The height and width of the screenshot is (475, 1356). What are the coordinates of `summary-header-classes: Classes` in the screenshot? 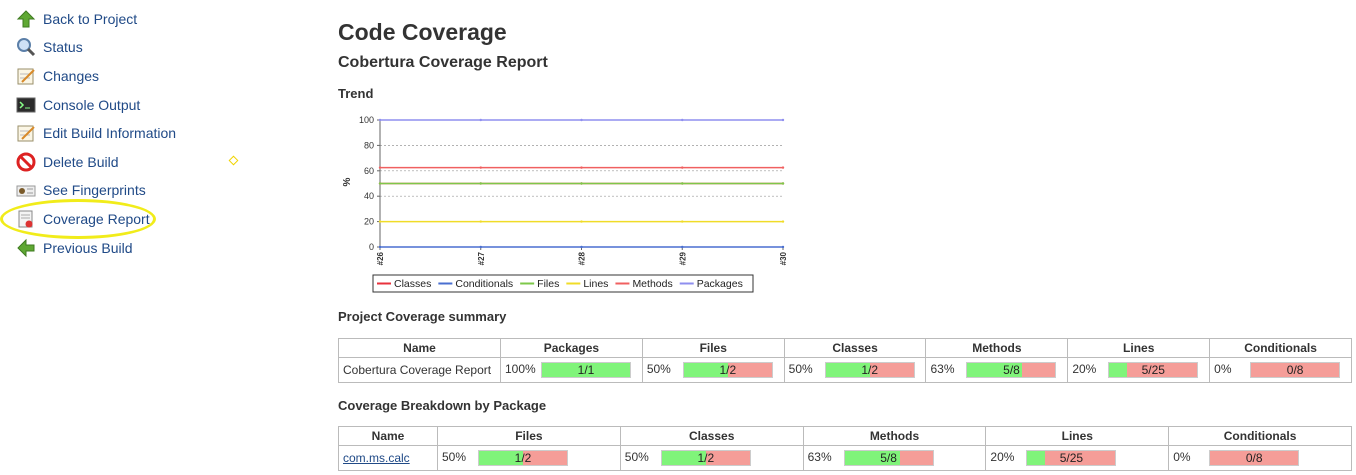 It's located at (855, 348).